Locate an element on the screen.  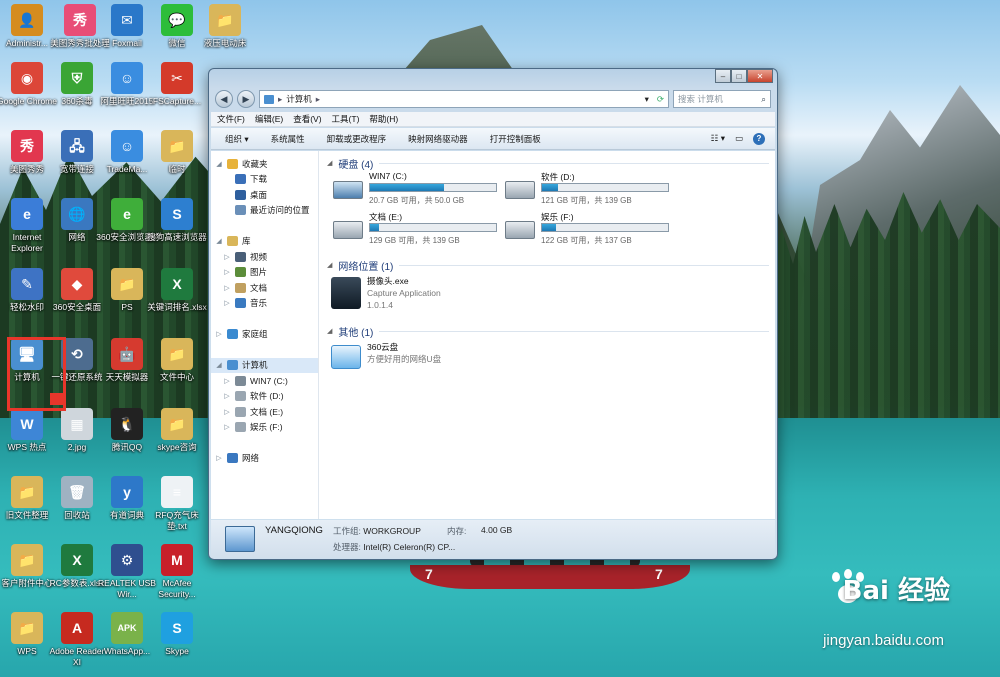
command-button: 映射网络驱动器 is located at coordinates (438, 139).